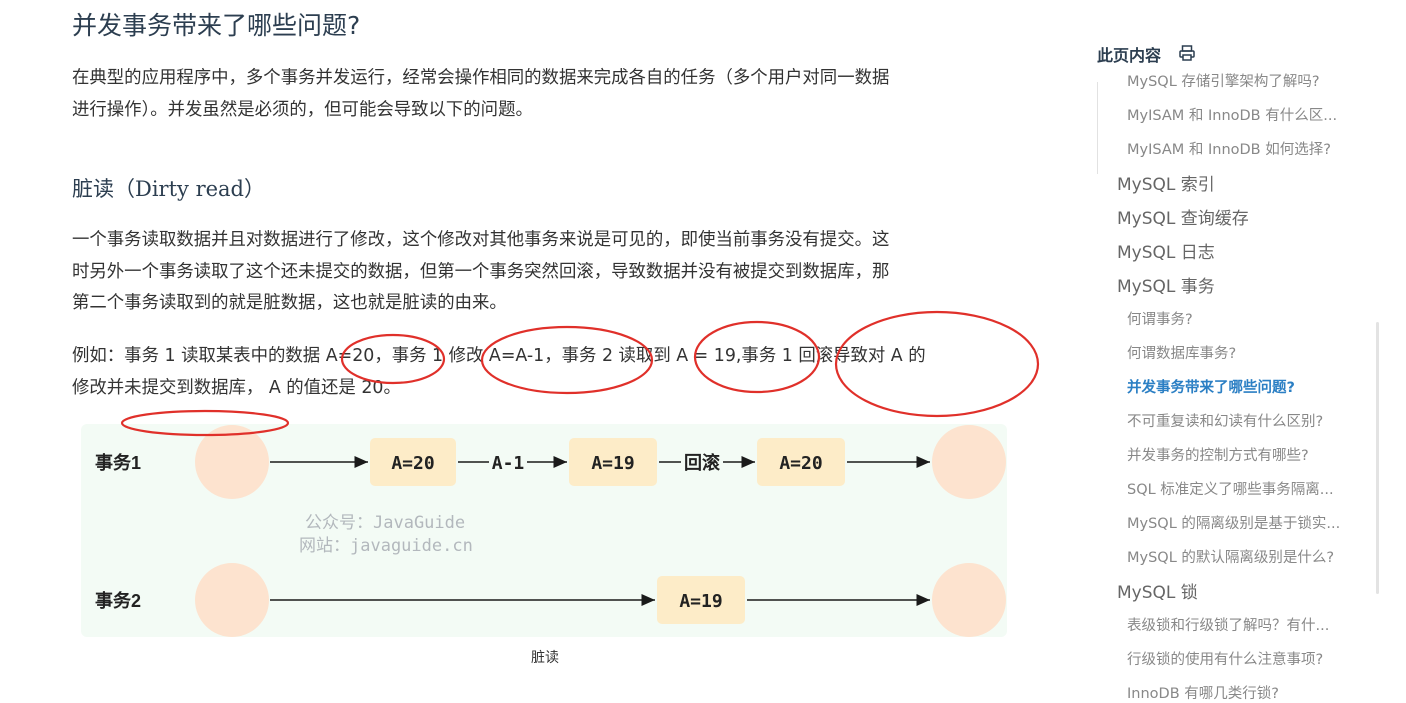 Image resolution: width=1406 pixels, height=703 pixels. Describe the element at coordinates (236, 387) in the screenshot. I see `example-line: 修改并未提交到数据库， A 的值还是 20。` at that location.